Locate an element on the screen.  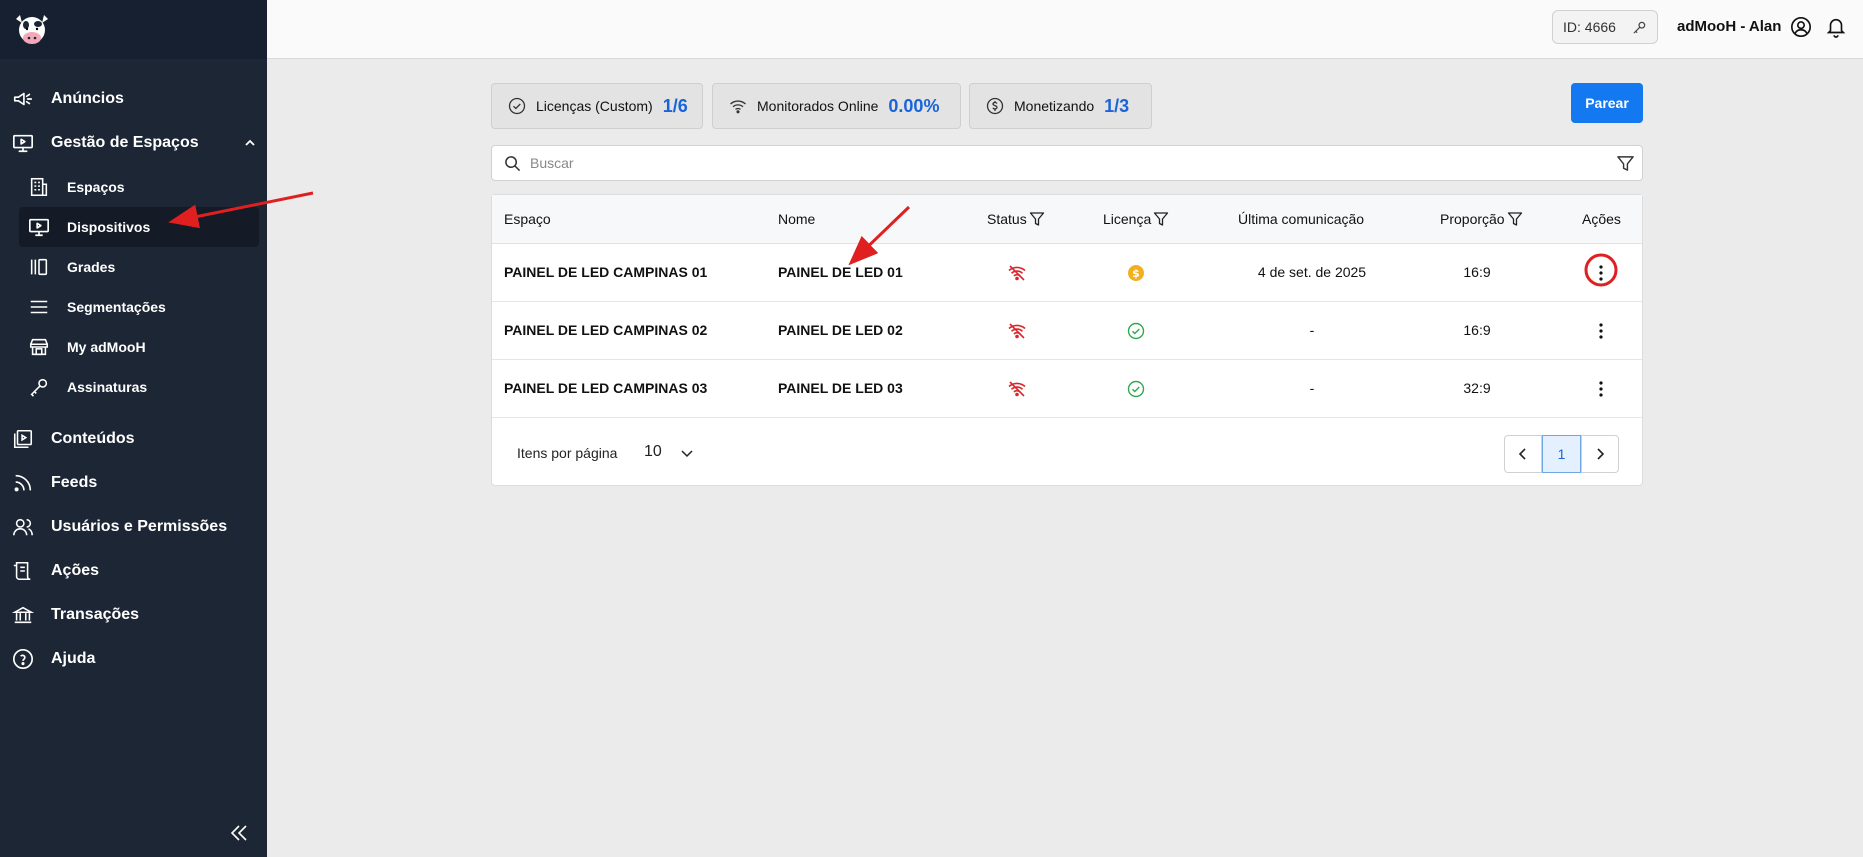
col-header-actions: Ações is located at coordinates (1601, 219).